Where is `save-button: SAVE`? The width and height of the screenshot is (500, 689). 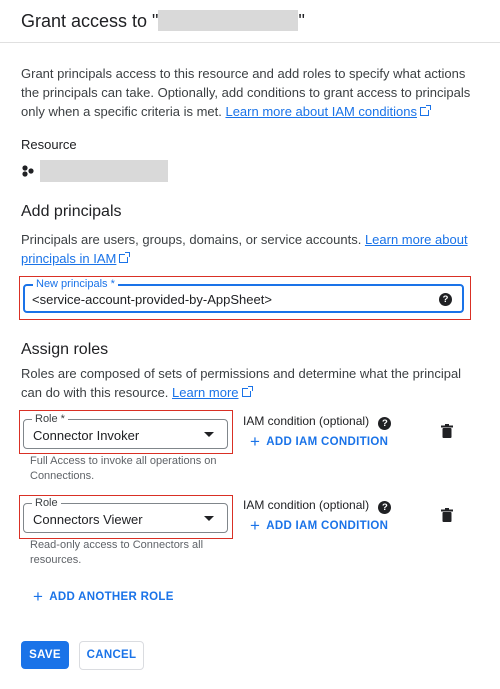 save-button: SAVE is located at coordinates (45, 655).